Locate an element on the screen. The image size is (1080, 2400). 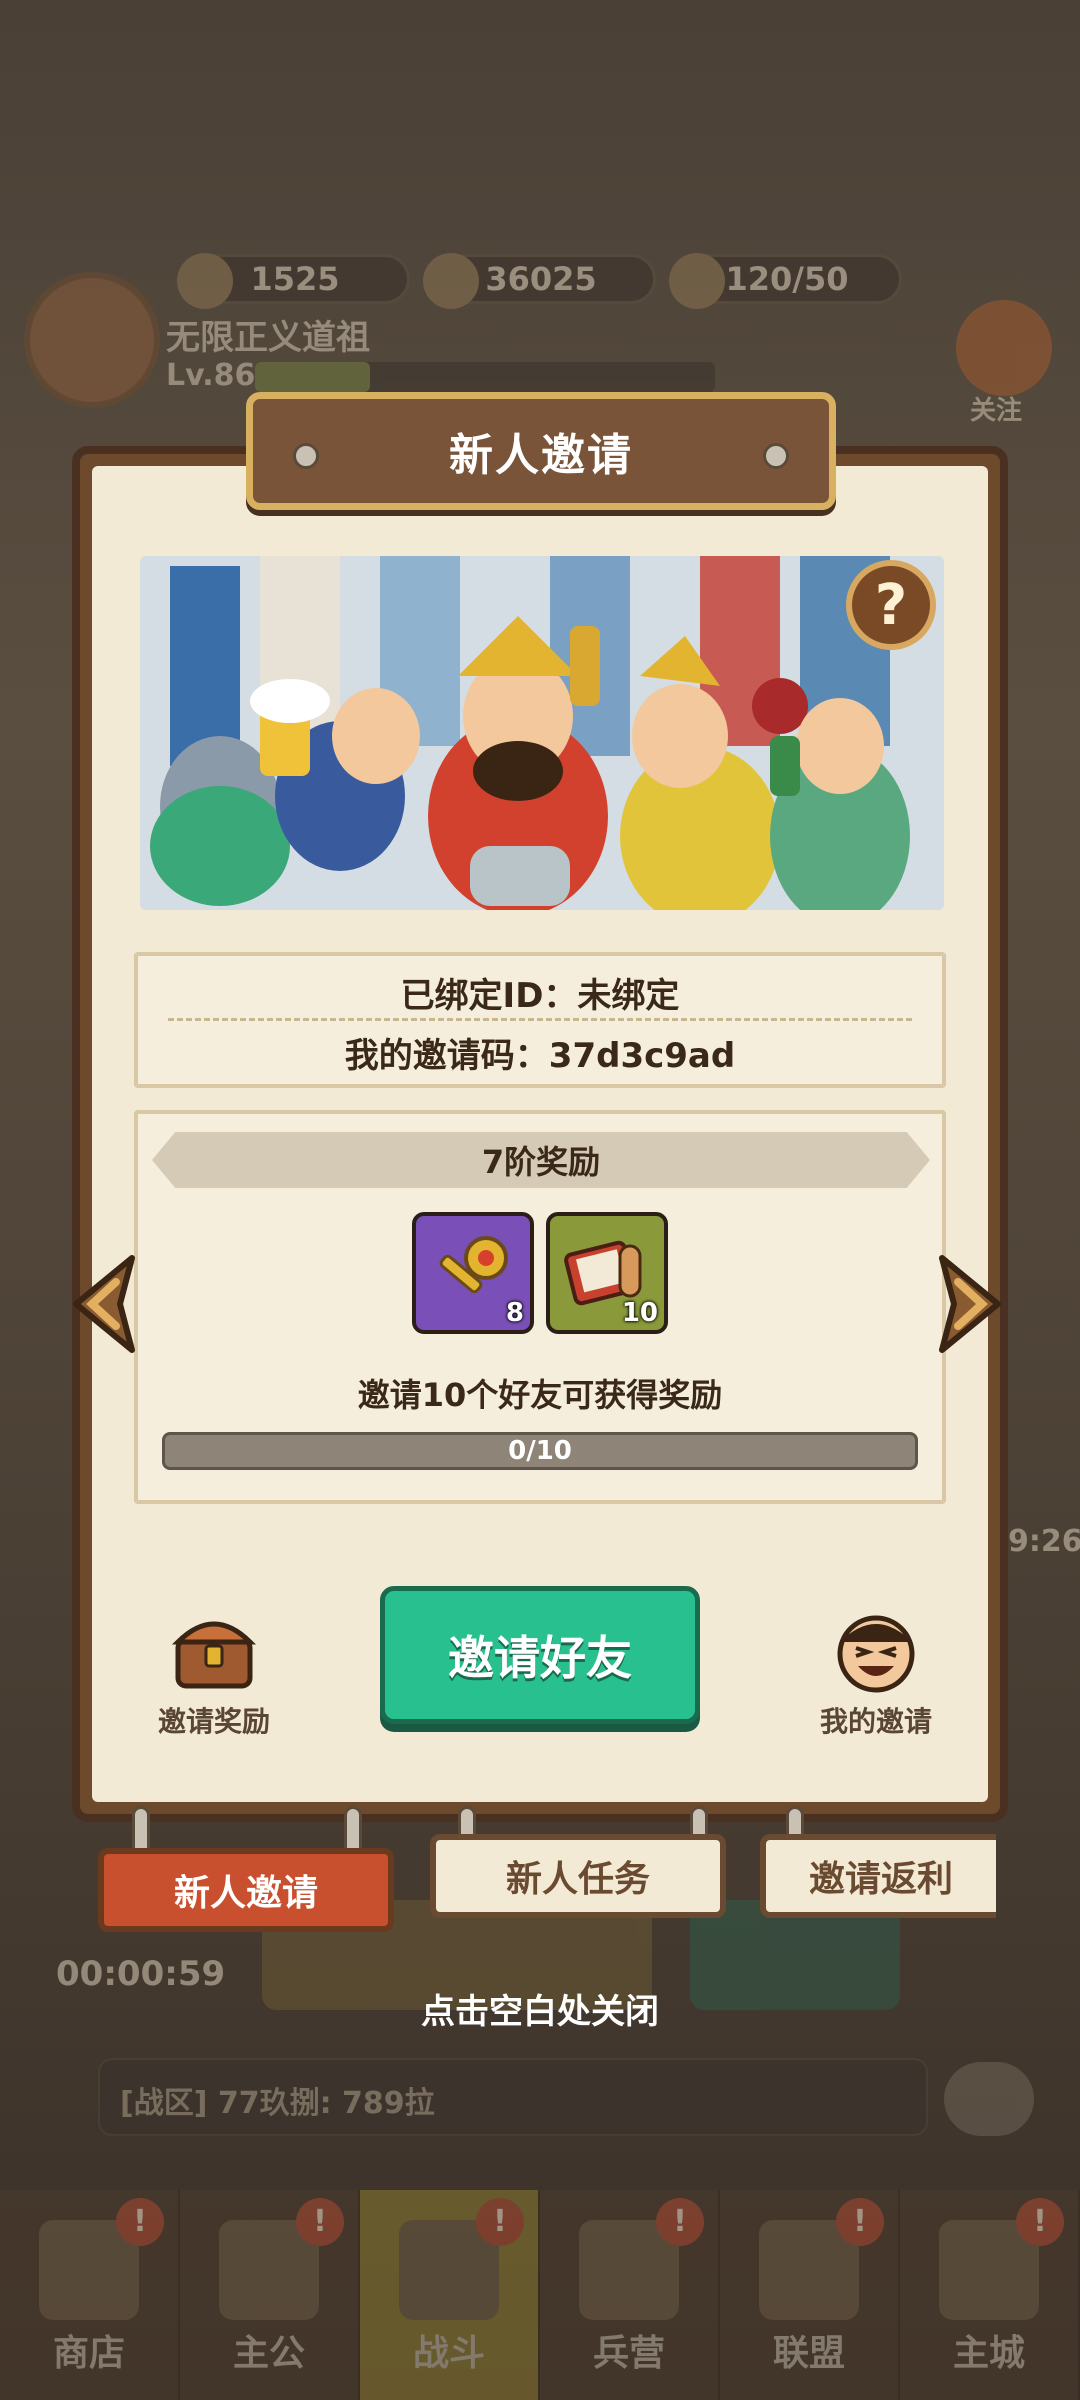
invite-rewards-button: 邀请奖励 is located at coordinates (214, 1673).